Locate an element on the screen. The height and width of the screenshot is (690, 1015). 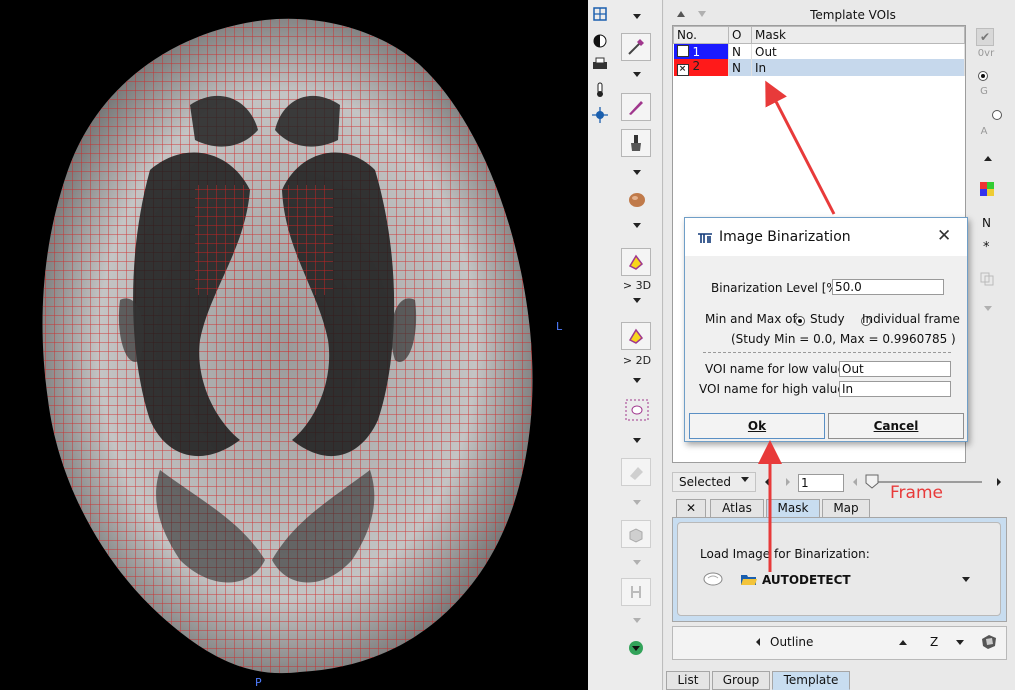
ok-button: Ok is located at coordinates (757, 426).